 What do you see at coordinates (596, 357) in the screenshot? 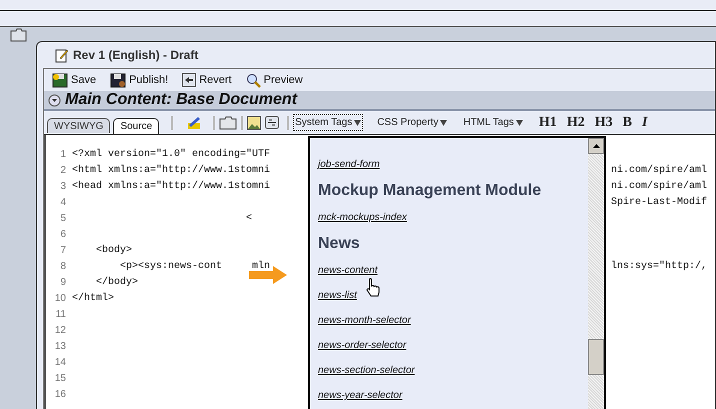
I see `scroll-thumb` at bounding box center [596, 357].